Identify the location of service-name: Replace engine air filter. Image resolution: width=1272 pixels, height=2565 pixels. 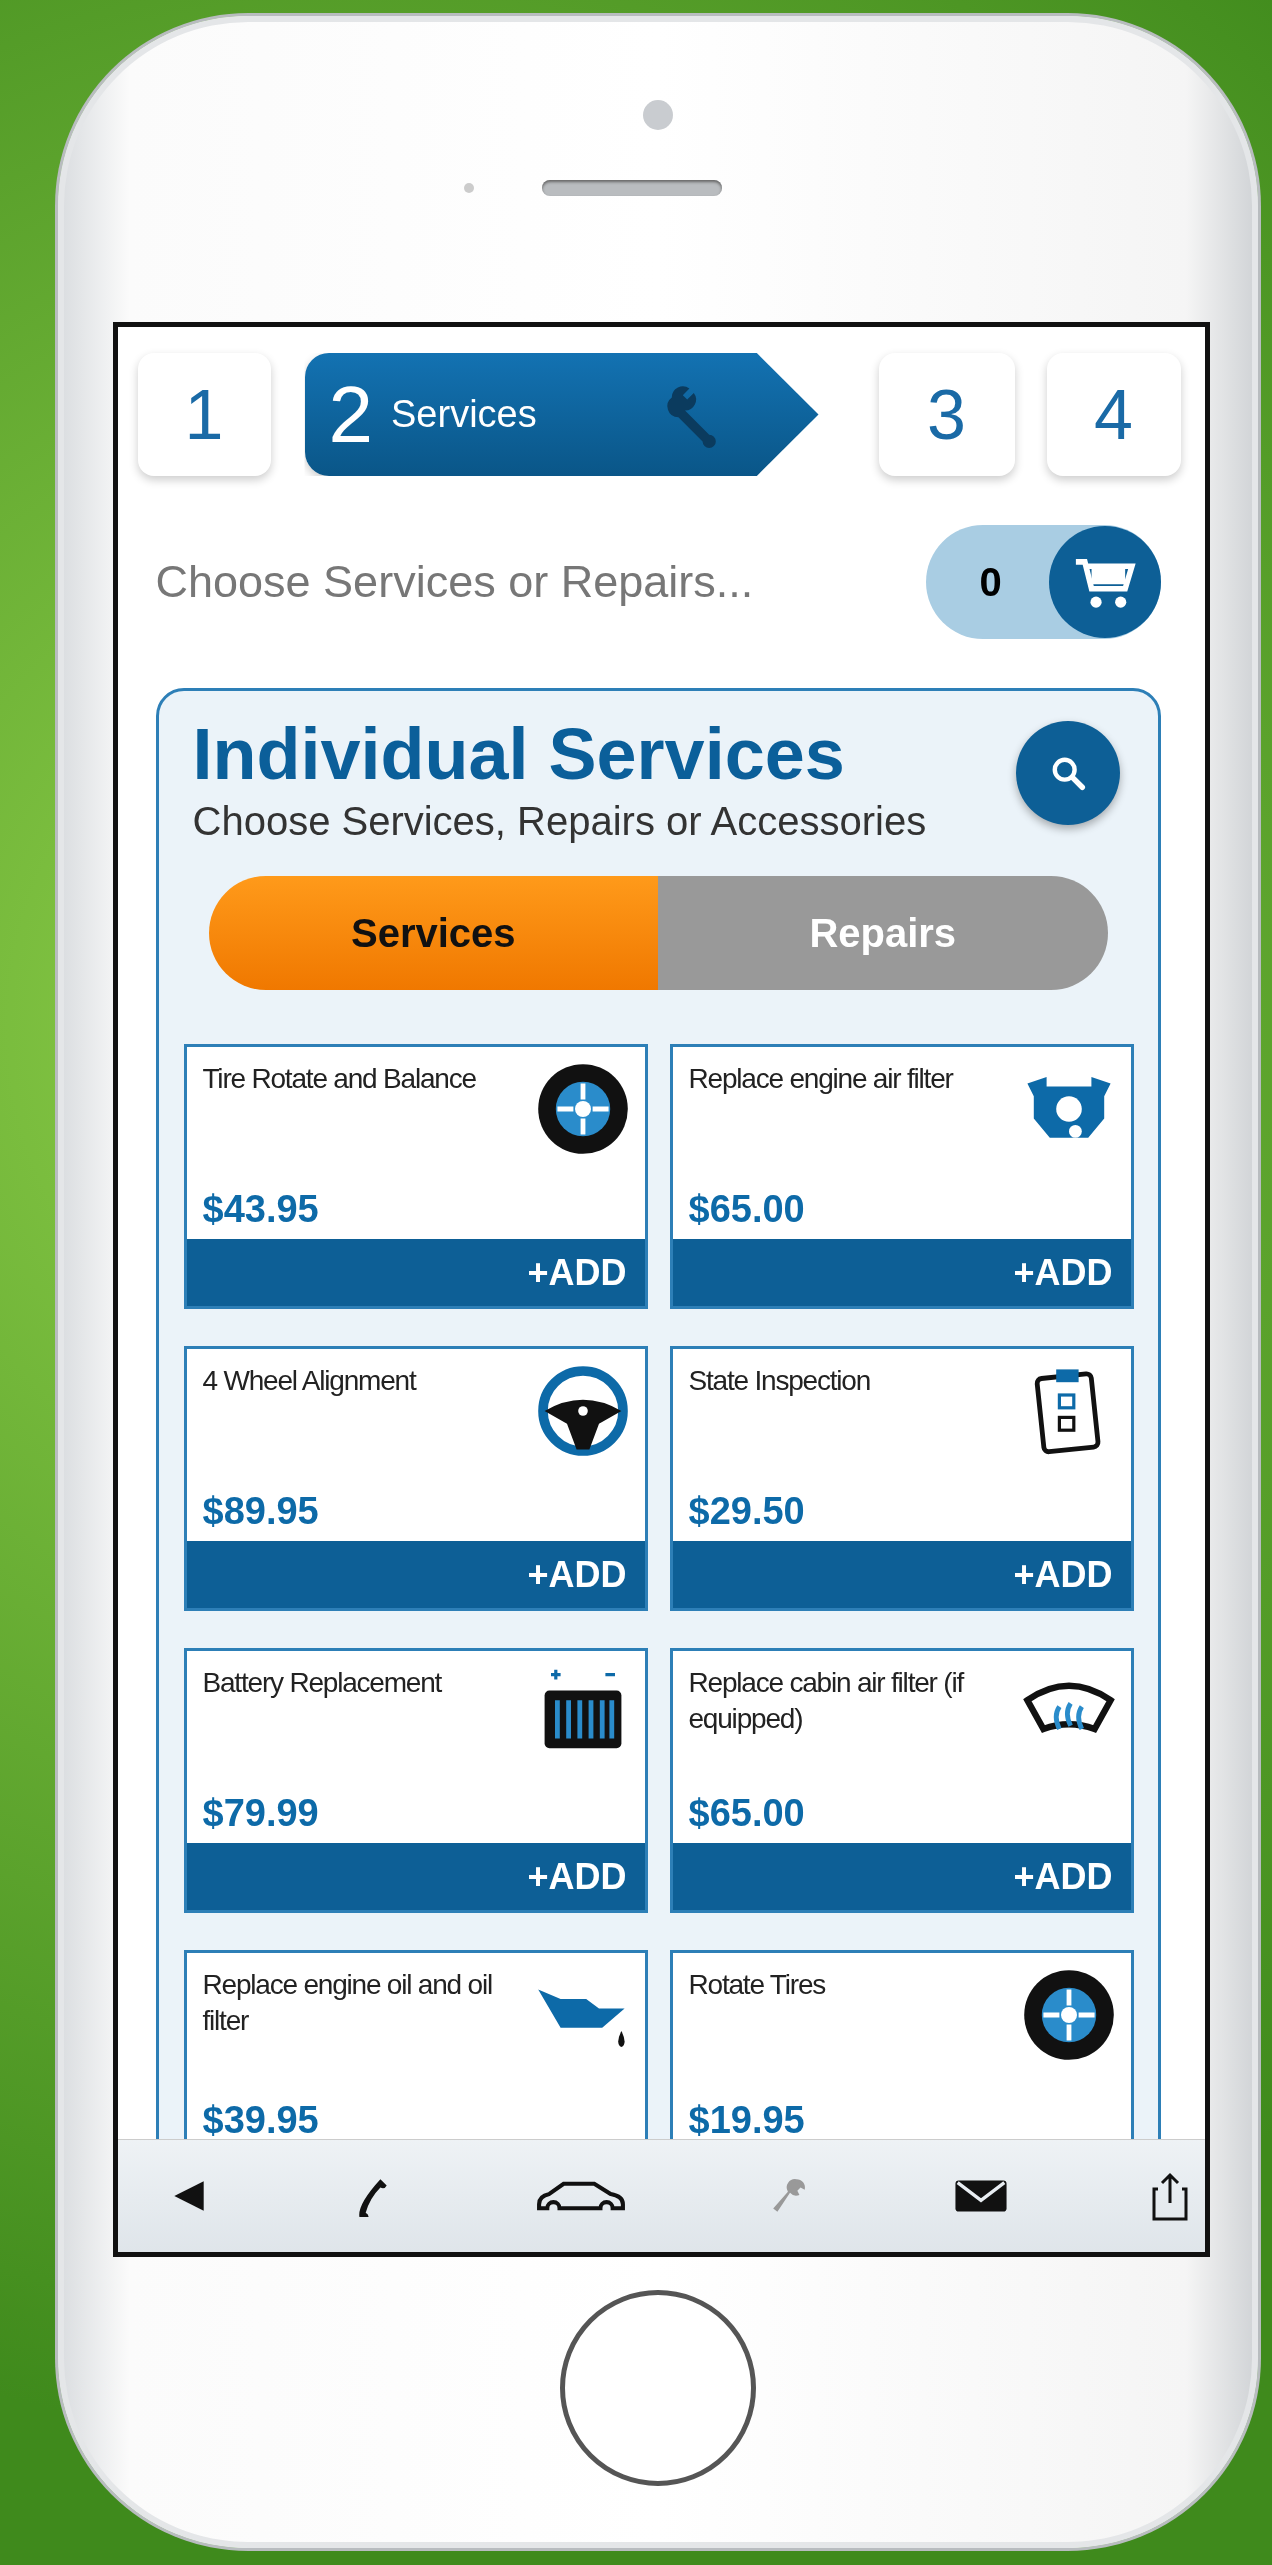
(820, 1079).